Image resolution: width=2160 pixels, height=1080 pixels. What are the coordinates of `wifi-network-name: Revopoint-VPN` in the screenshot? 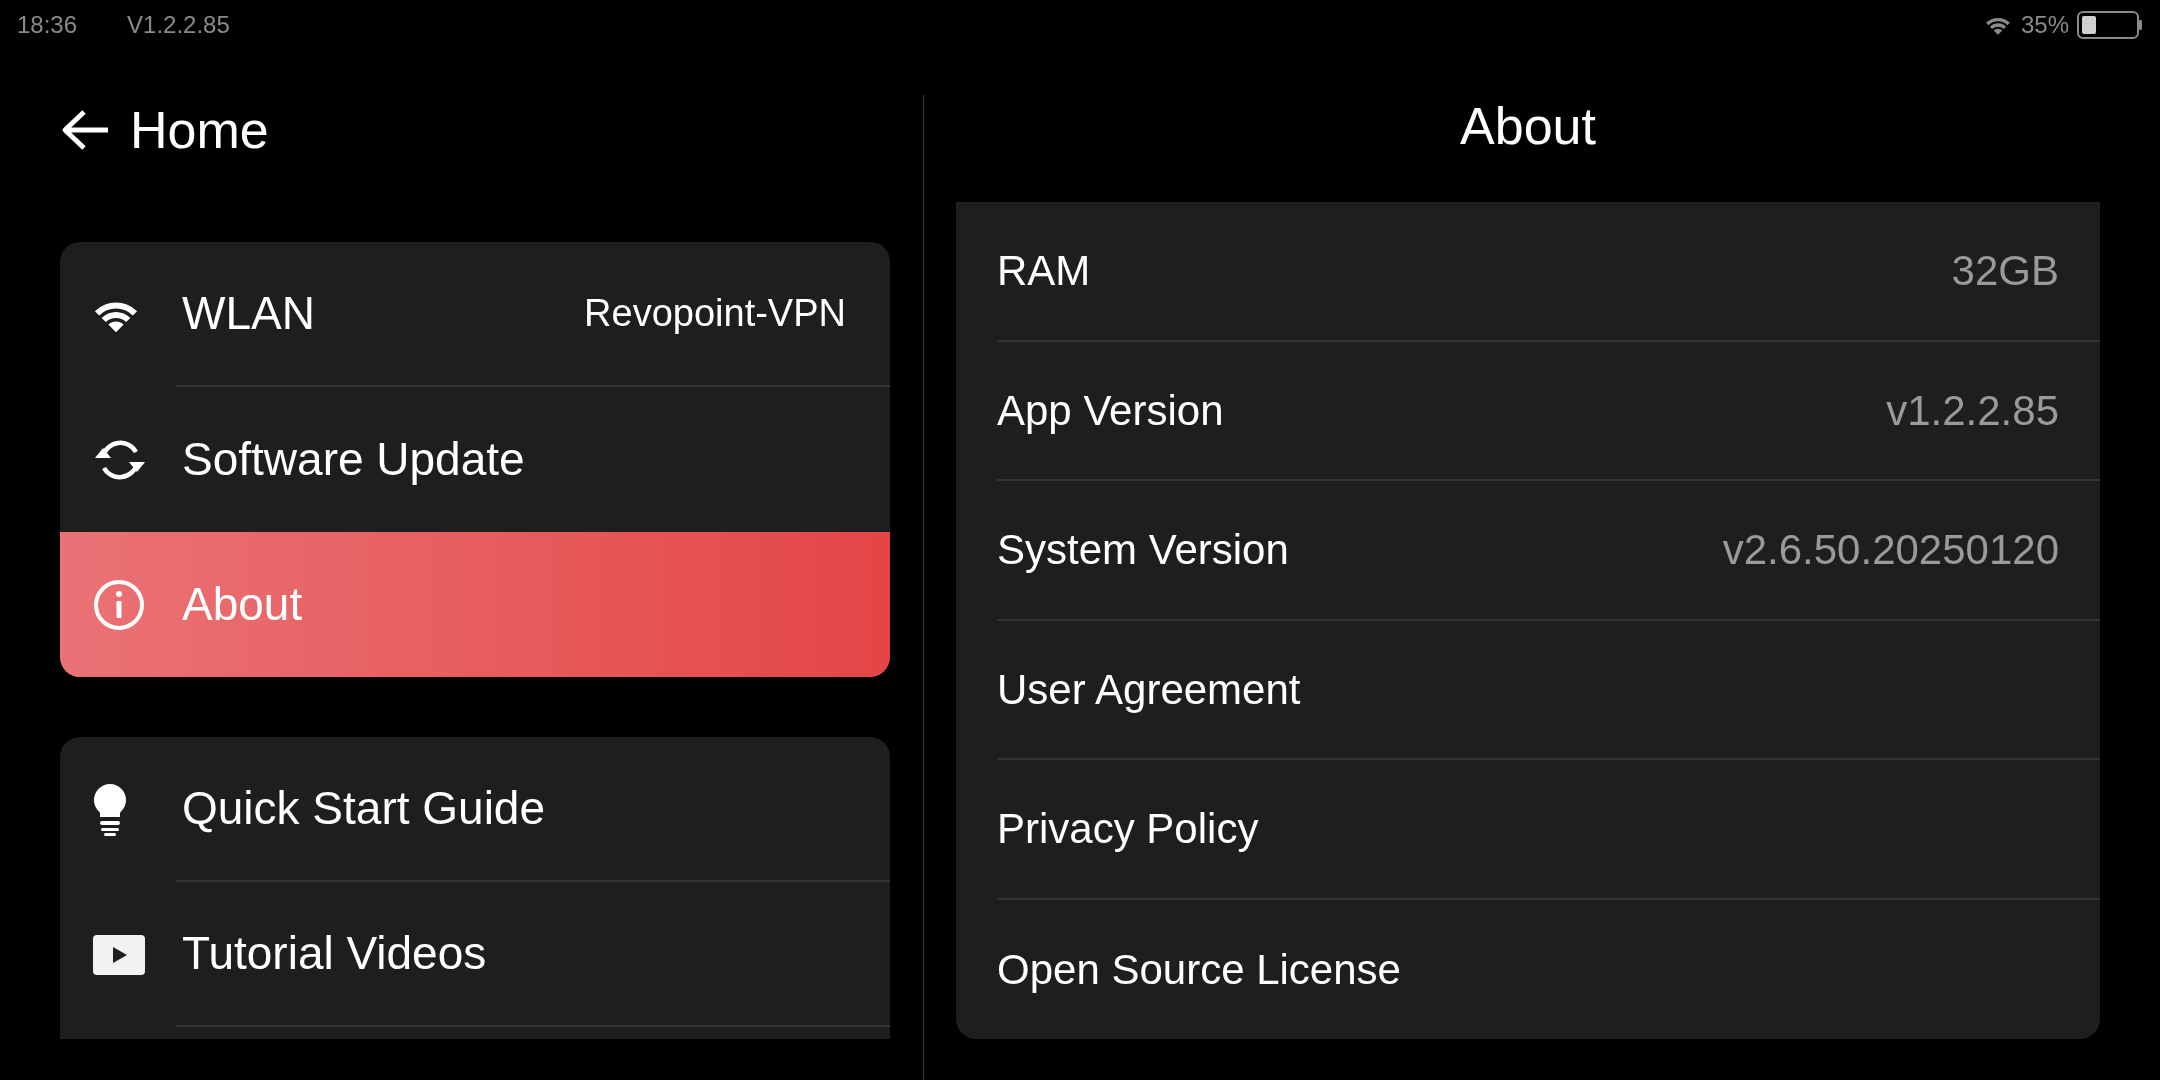 It's located at (715, 313).